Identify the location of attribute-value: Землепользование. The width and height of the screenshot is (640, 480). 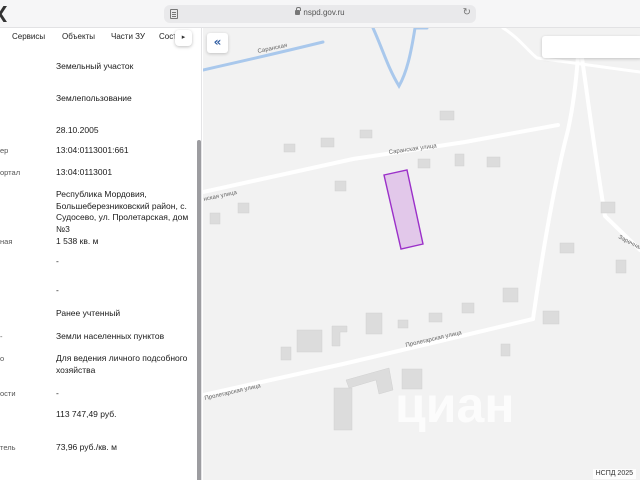
(94, 98).